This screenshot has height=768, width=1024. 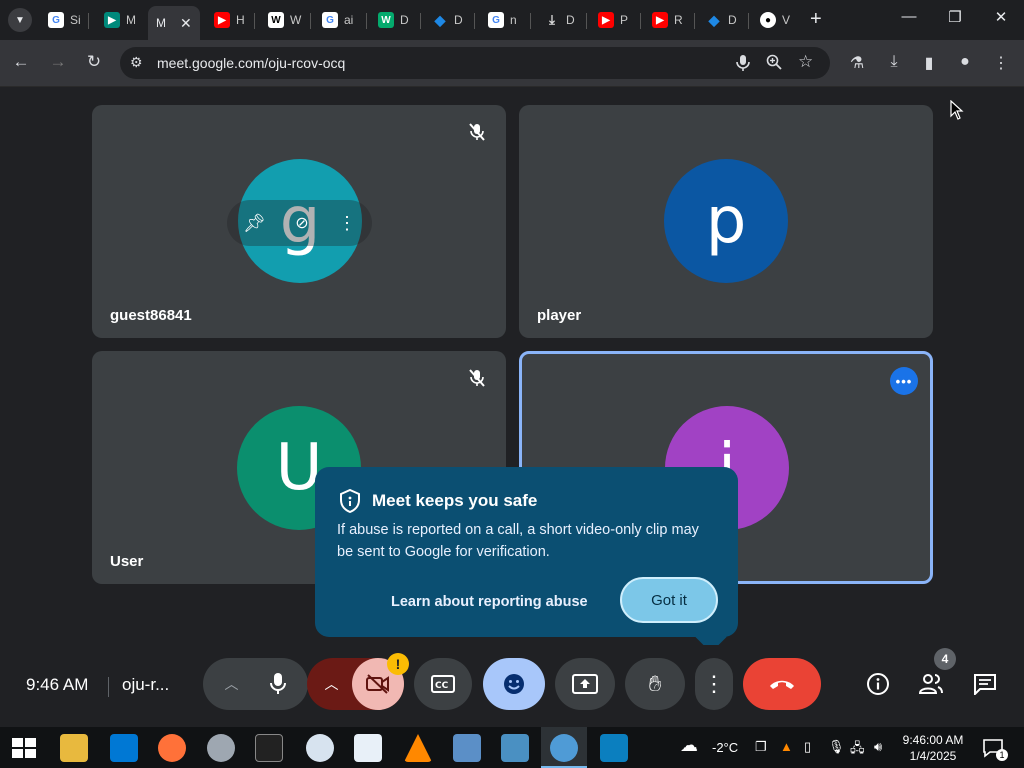 What do you see at coordinates (75, 20) in the screenshot?
I see `tab-label: Si` at bounding box center [75, 20].